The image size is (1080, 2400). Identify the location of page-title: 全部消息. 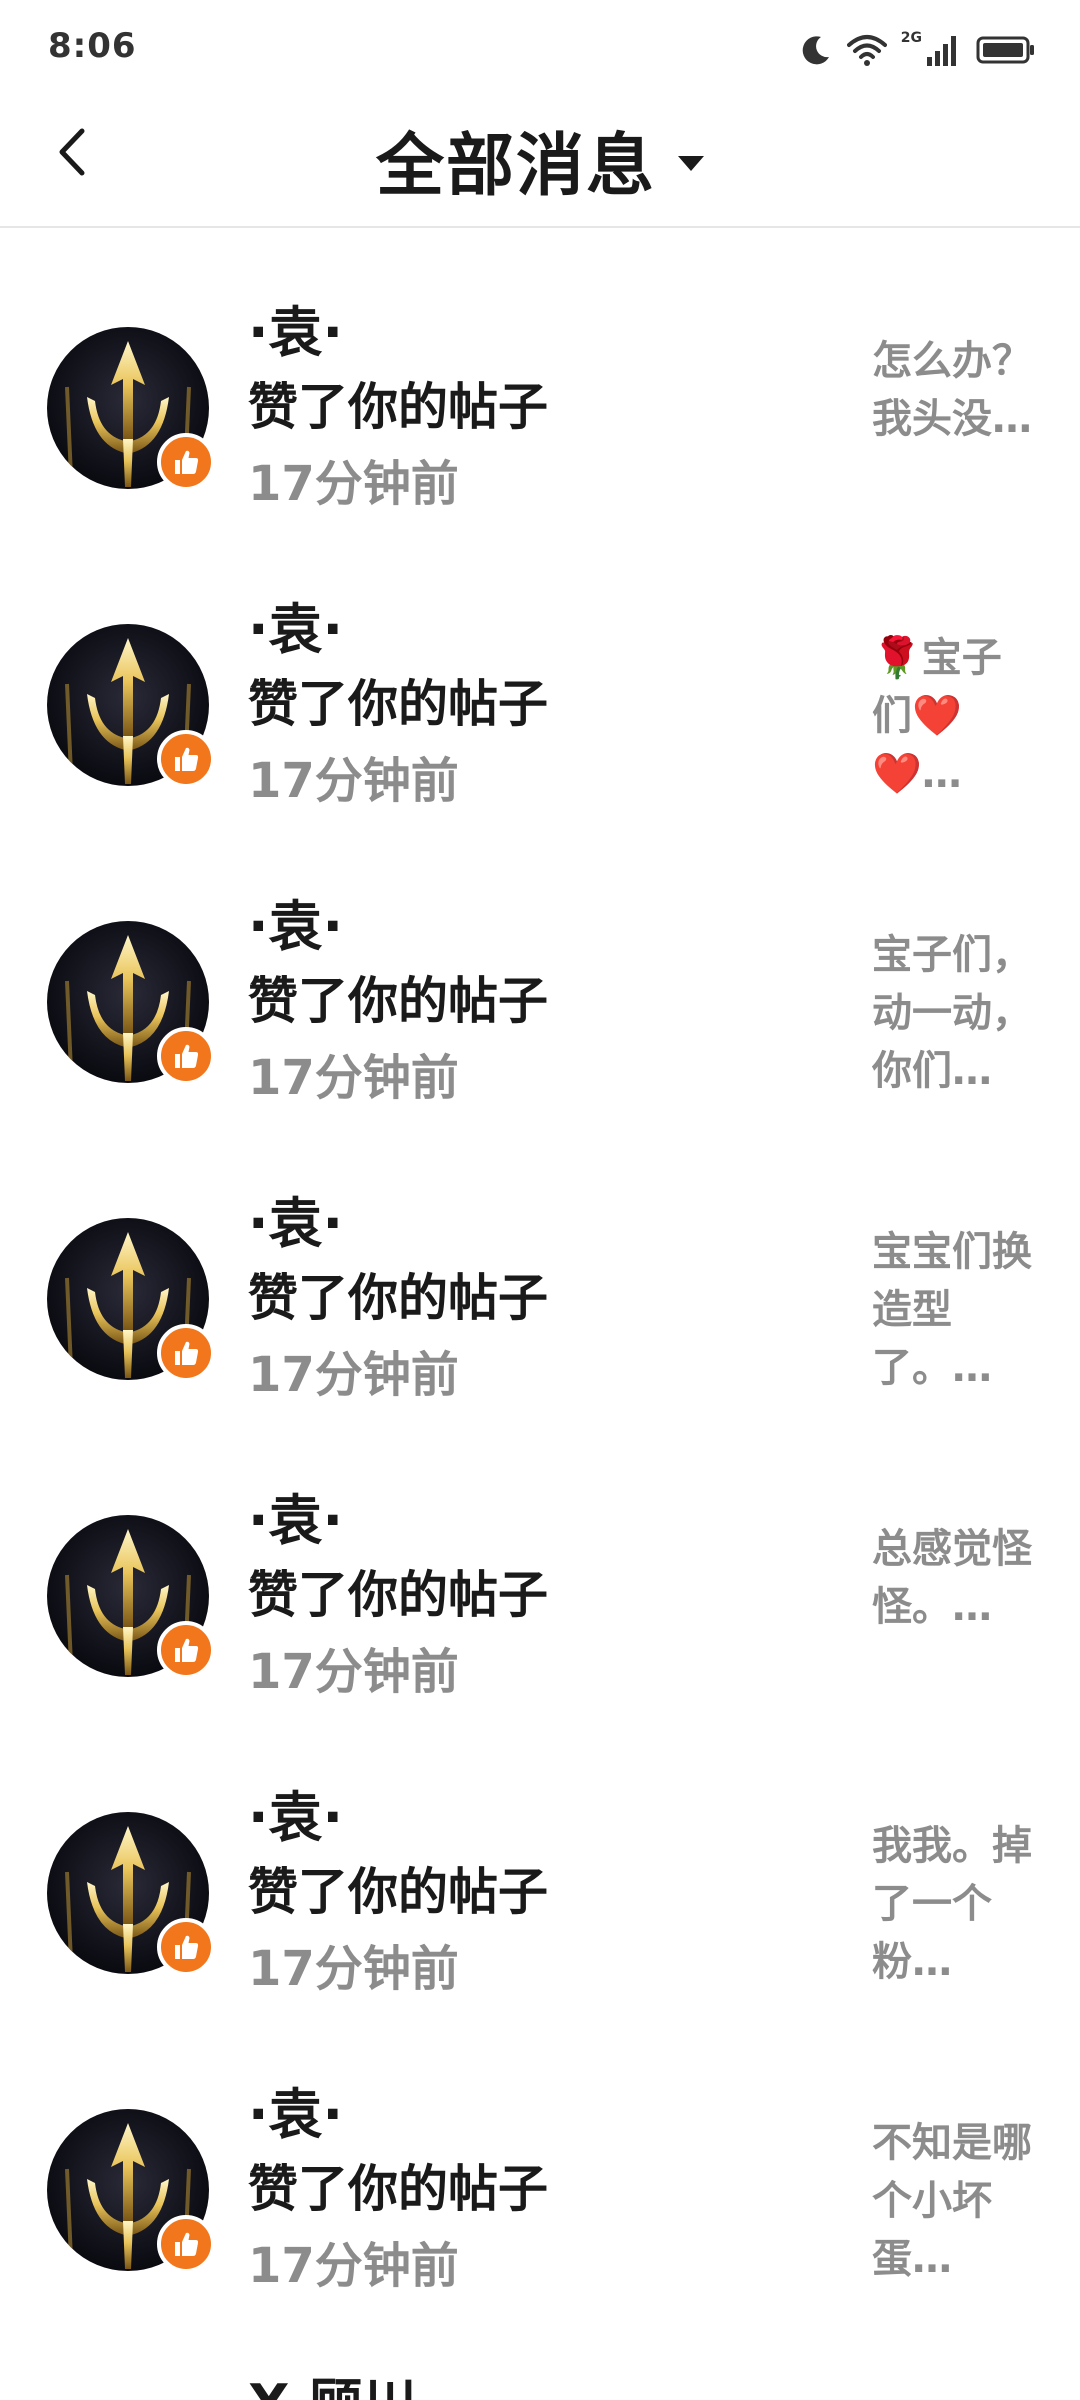
(515, 166).